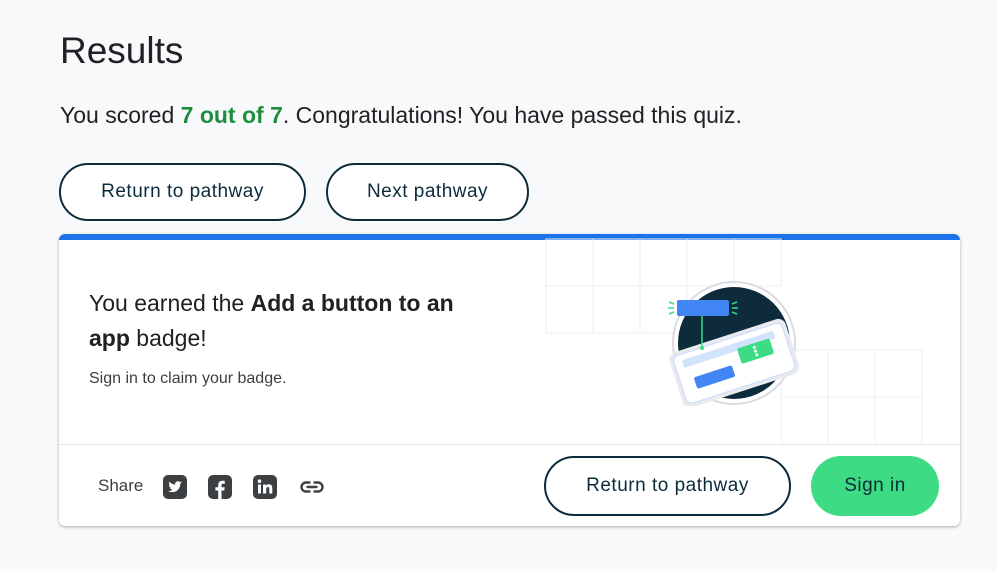 This screenshot has height=571, width=997. What do you see at coordinates (265, 487) in the screenshot?
I see `linkedin-icon` at bounding box center [265, 487].